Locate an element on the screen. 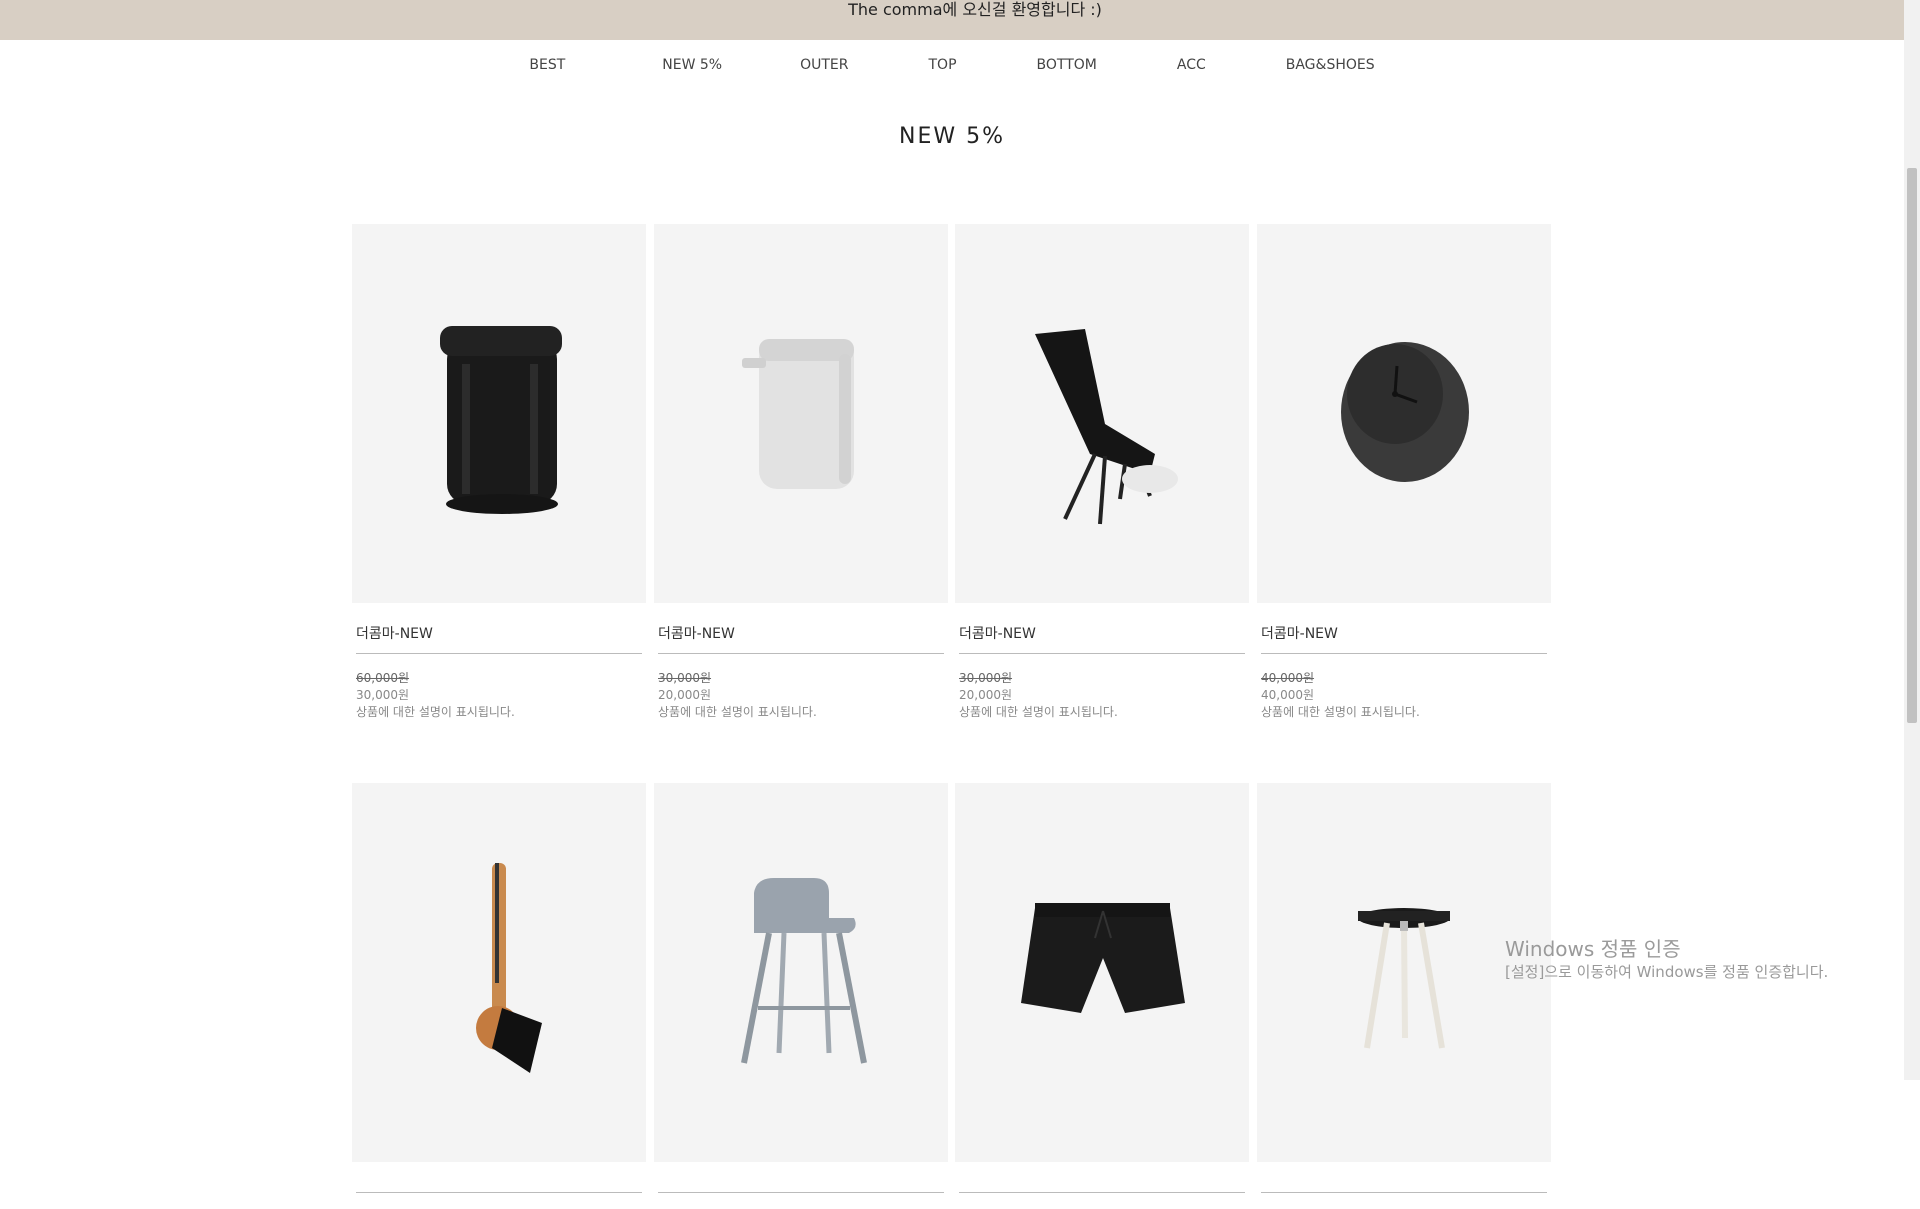 This screenshot has width=1920, height=1209. nav-item-bottom: BOTTOM is located at coordinates (1067, 65).